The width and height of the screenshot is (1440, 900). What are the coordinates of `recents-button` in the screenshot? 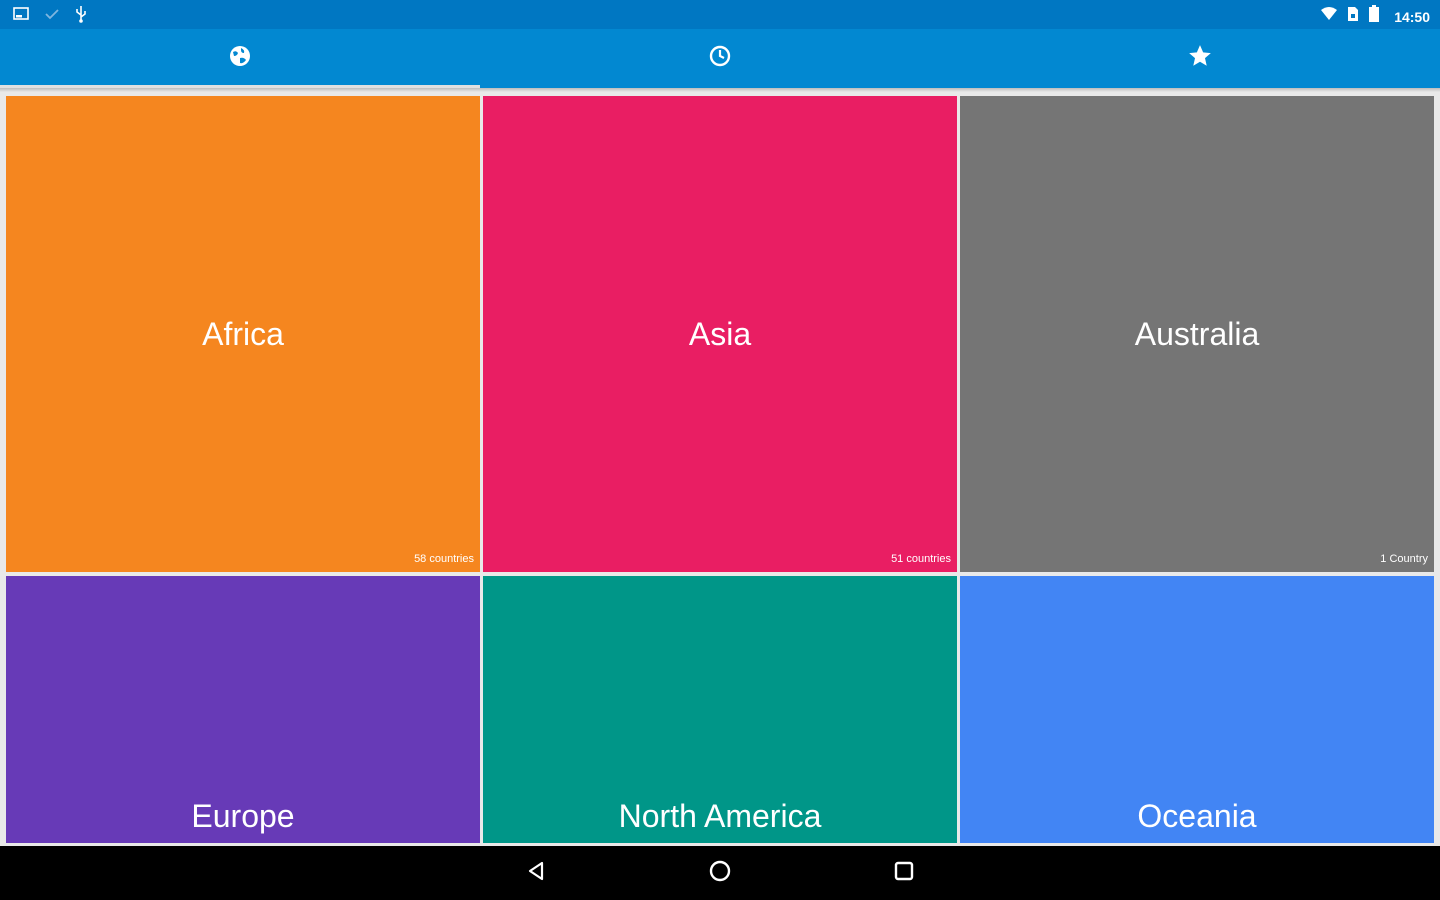 It's located at (904, 873).